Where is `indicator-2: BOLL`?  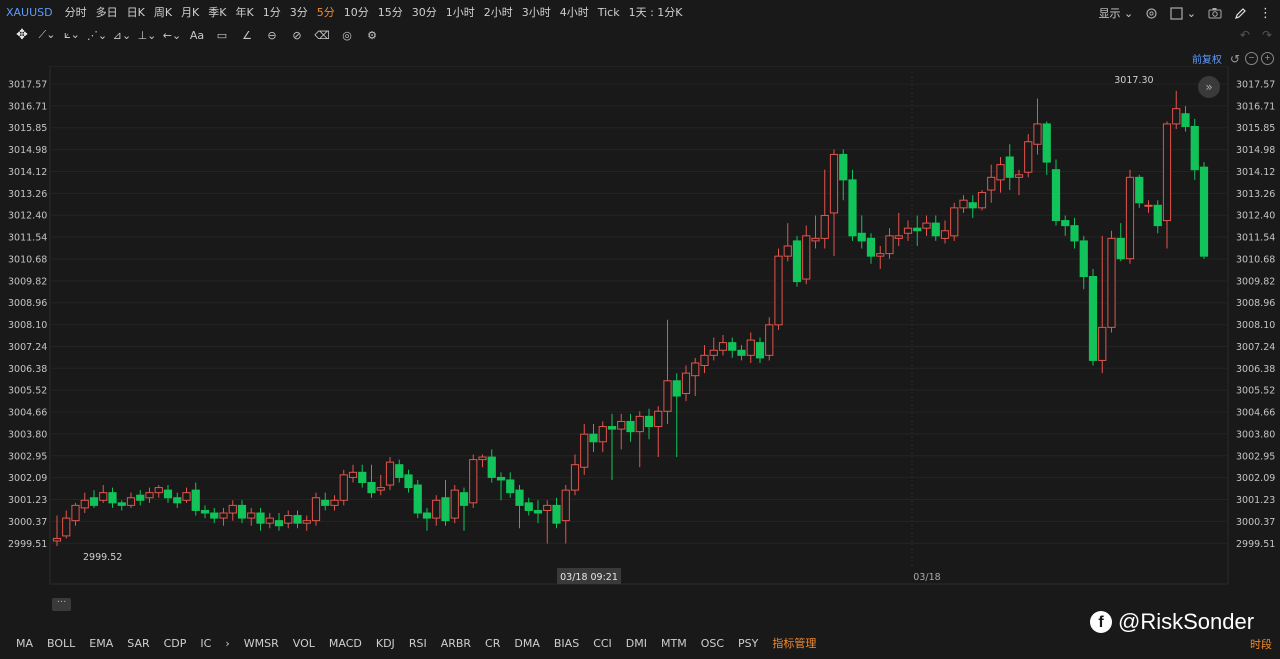 indicator-2: BOLL is located at coordinates (61, 644).